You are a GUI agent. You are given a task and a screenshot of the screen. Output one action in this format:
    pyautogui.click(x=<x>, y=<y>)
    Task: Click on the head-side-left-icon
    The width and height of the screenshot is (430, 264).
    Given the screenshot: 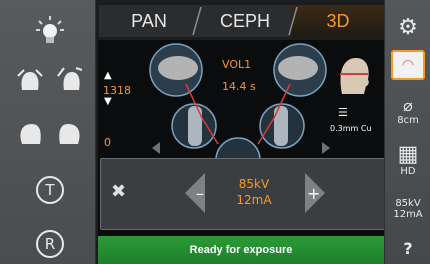 What is the action you would take?
    pyautogui.click(x=30, y=134)
    